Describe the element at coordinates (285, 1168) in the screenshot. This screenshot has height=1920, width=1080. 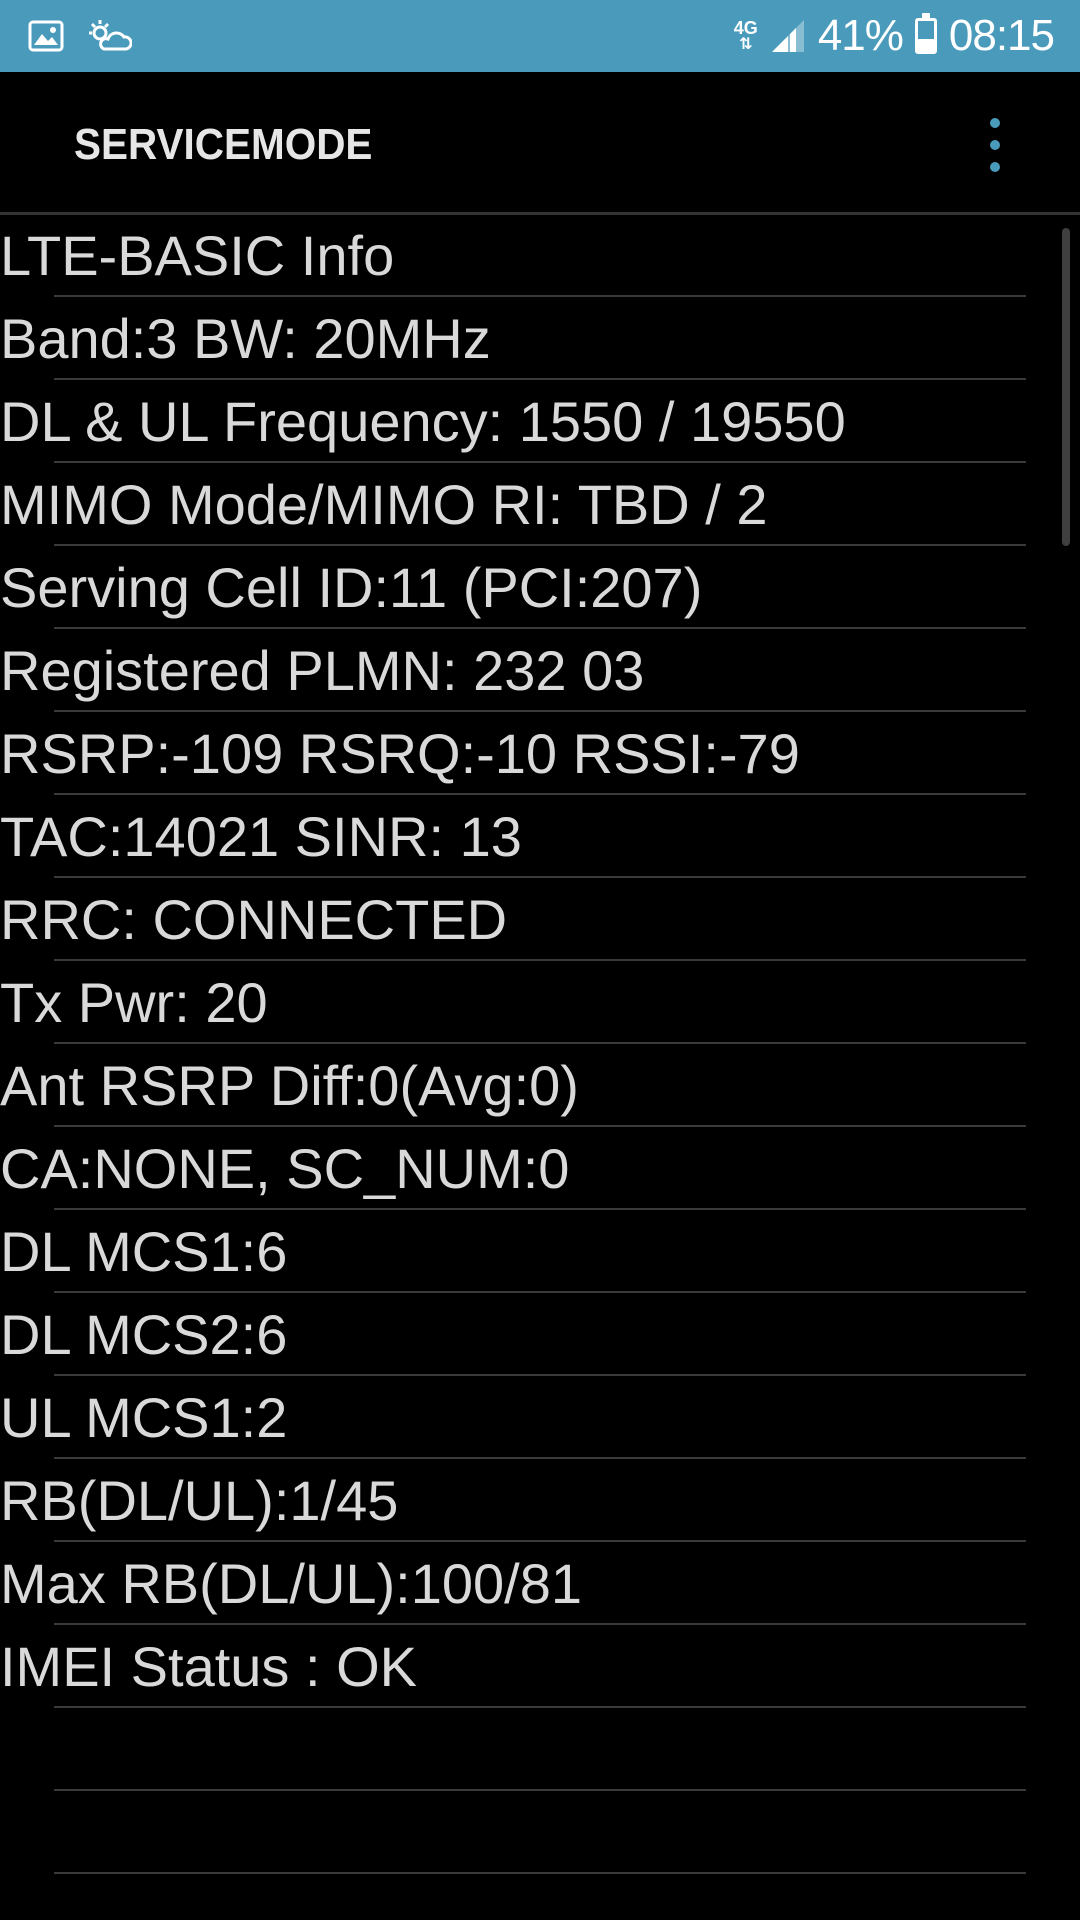
I see `list-item-text: CA:NONE, SC_NUM:0` at that location.